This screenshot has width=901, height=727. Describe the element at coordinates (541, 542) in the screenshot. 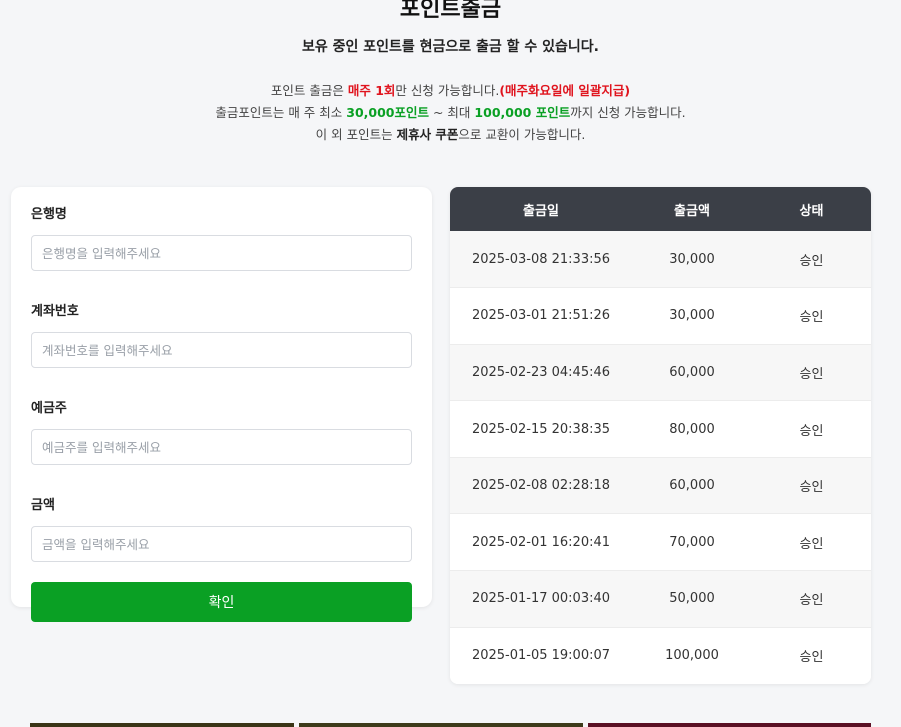

I see `row-date: 2025-02-01 16:20:41` at that location.